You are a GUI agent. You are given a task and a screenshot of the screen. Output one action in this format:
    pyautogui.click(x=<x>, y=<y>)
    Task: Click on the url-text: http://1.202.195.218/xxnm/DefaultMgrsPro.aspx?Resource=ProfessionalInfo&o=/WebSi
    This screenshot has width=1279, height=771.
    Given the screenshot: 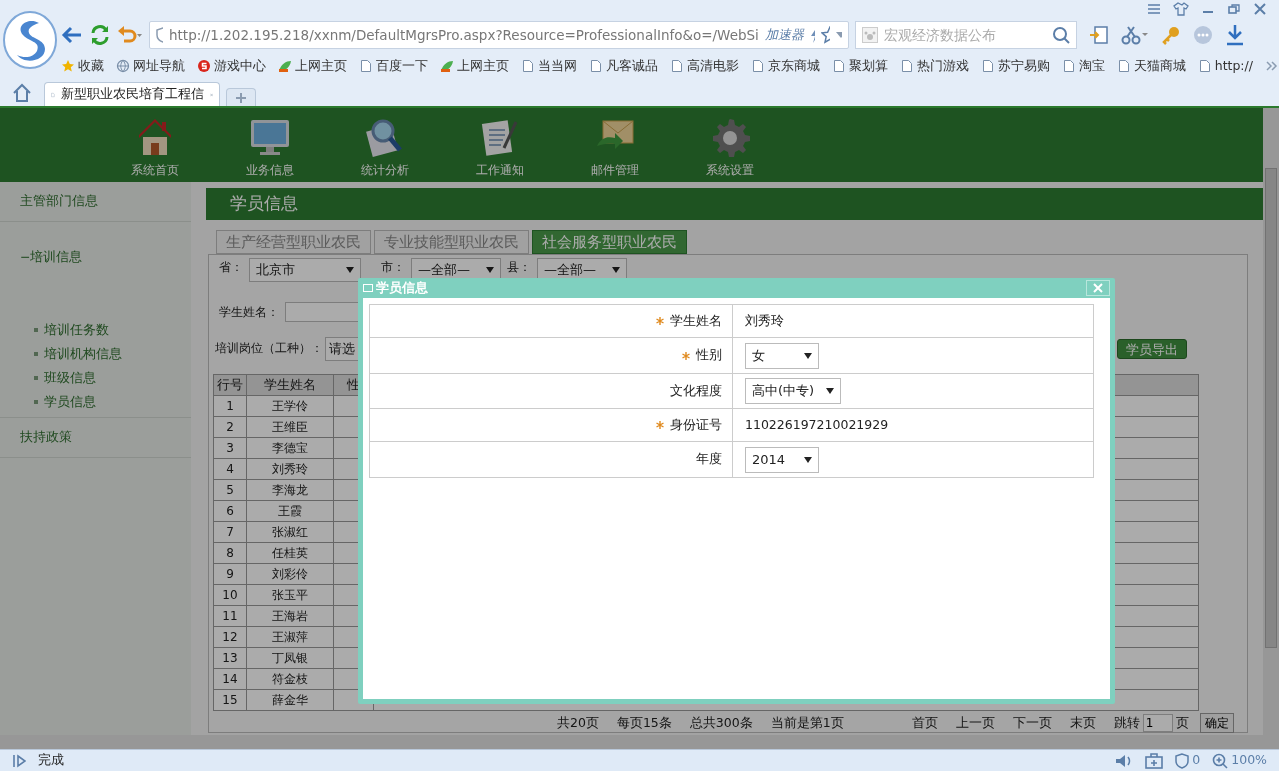 What is the action you would take?
    pyautogui.click(x=464, y=35)
    